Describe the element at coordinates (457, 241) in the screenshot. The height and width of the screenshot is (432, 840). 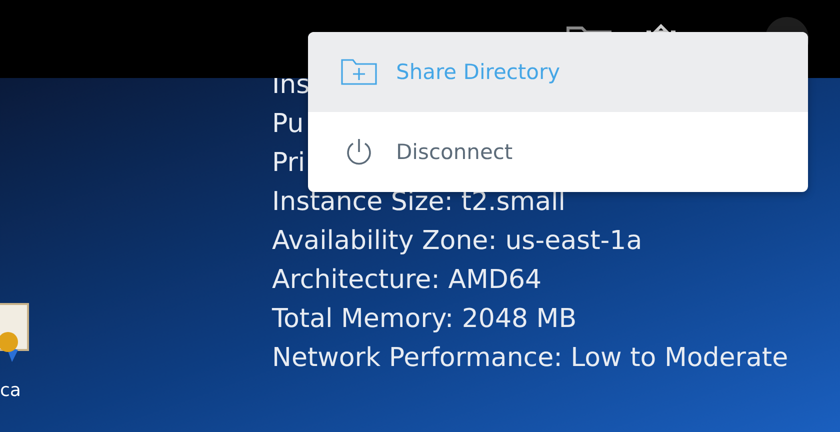
I see `info-line: Availability Zone: us-east-1a` at that location.